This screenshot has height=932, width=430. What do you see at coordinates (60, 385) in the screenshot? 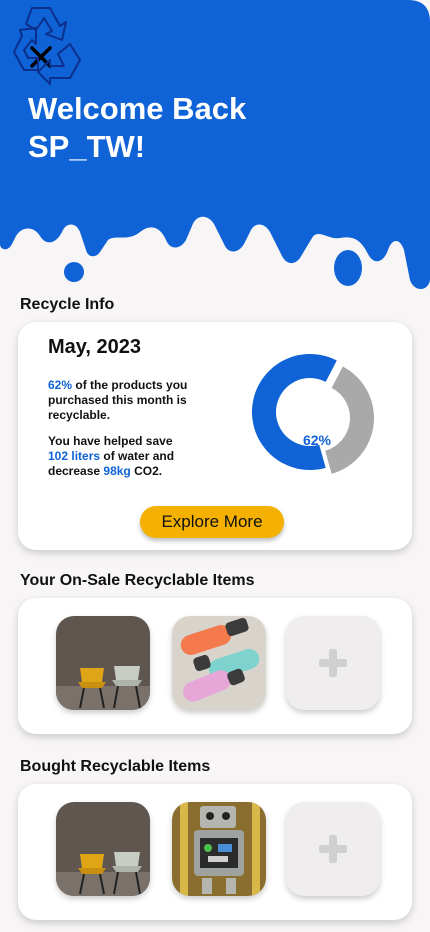
I see `recyclable-percent: 62%` at bounding box center [60, 385].